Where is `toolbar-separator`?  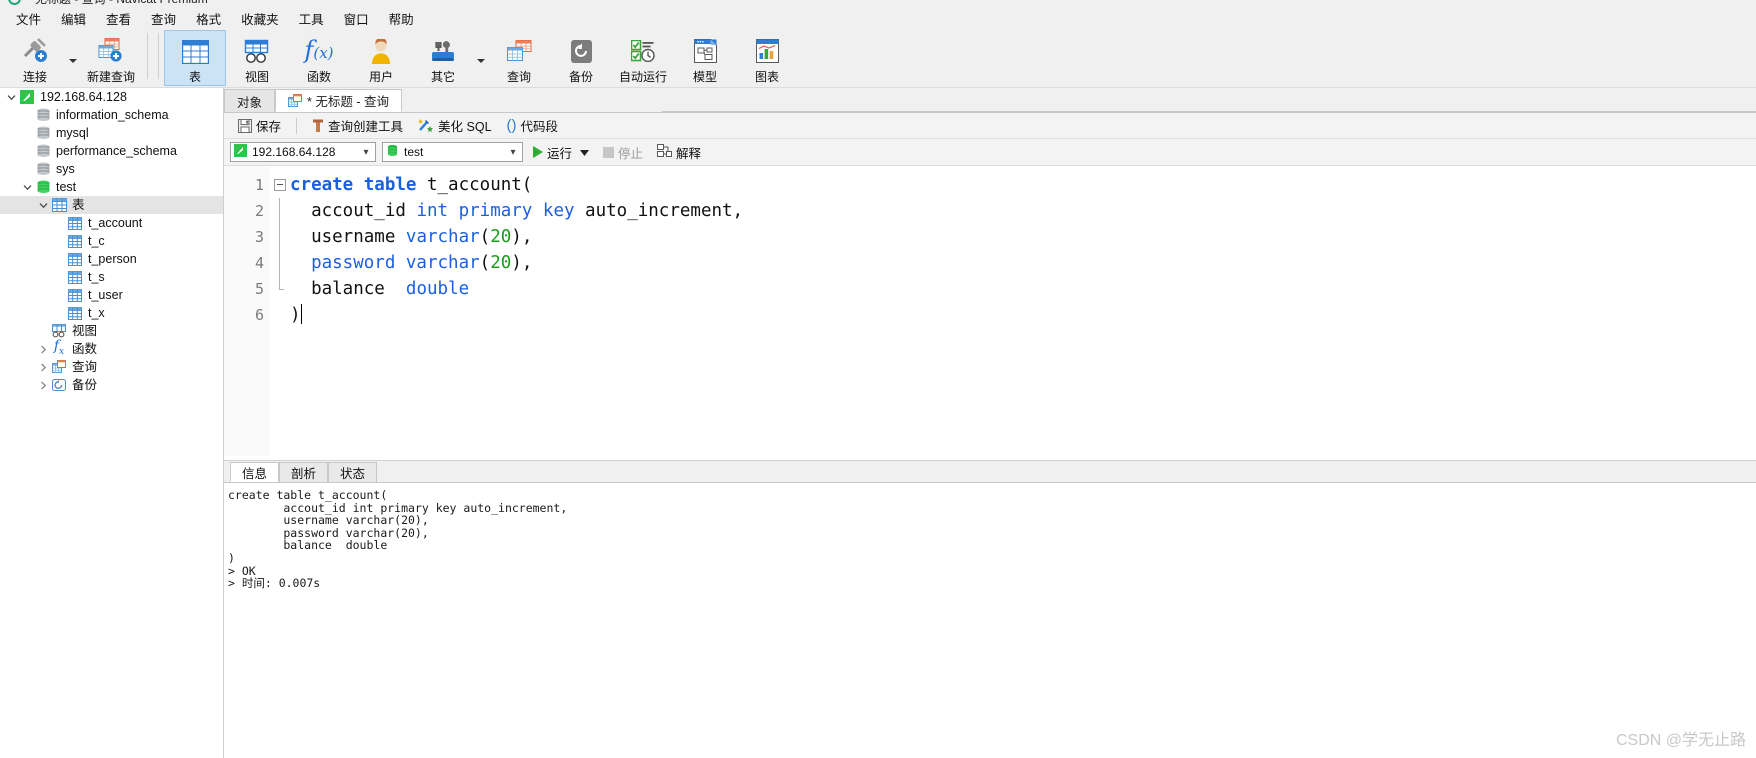 toolbar-separator is located at coordinates (147, 56).